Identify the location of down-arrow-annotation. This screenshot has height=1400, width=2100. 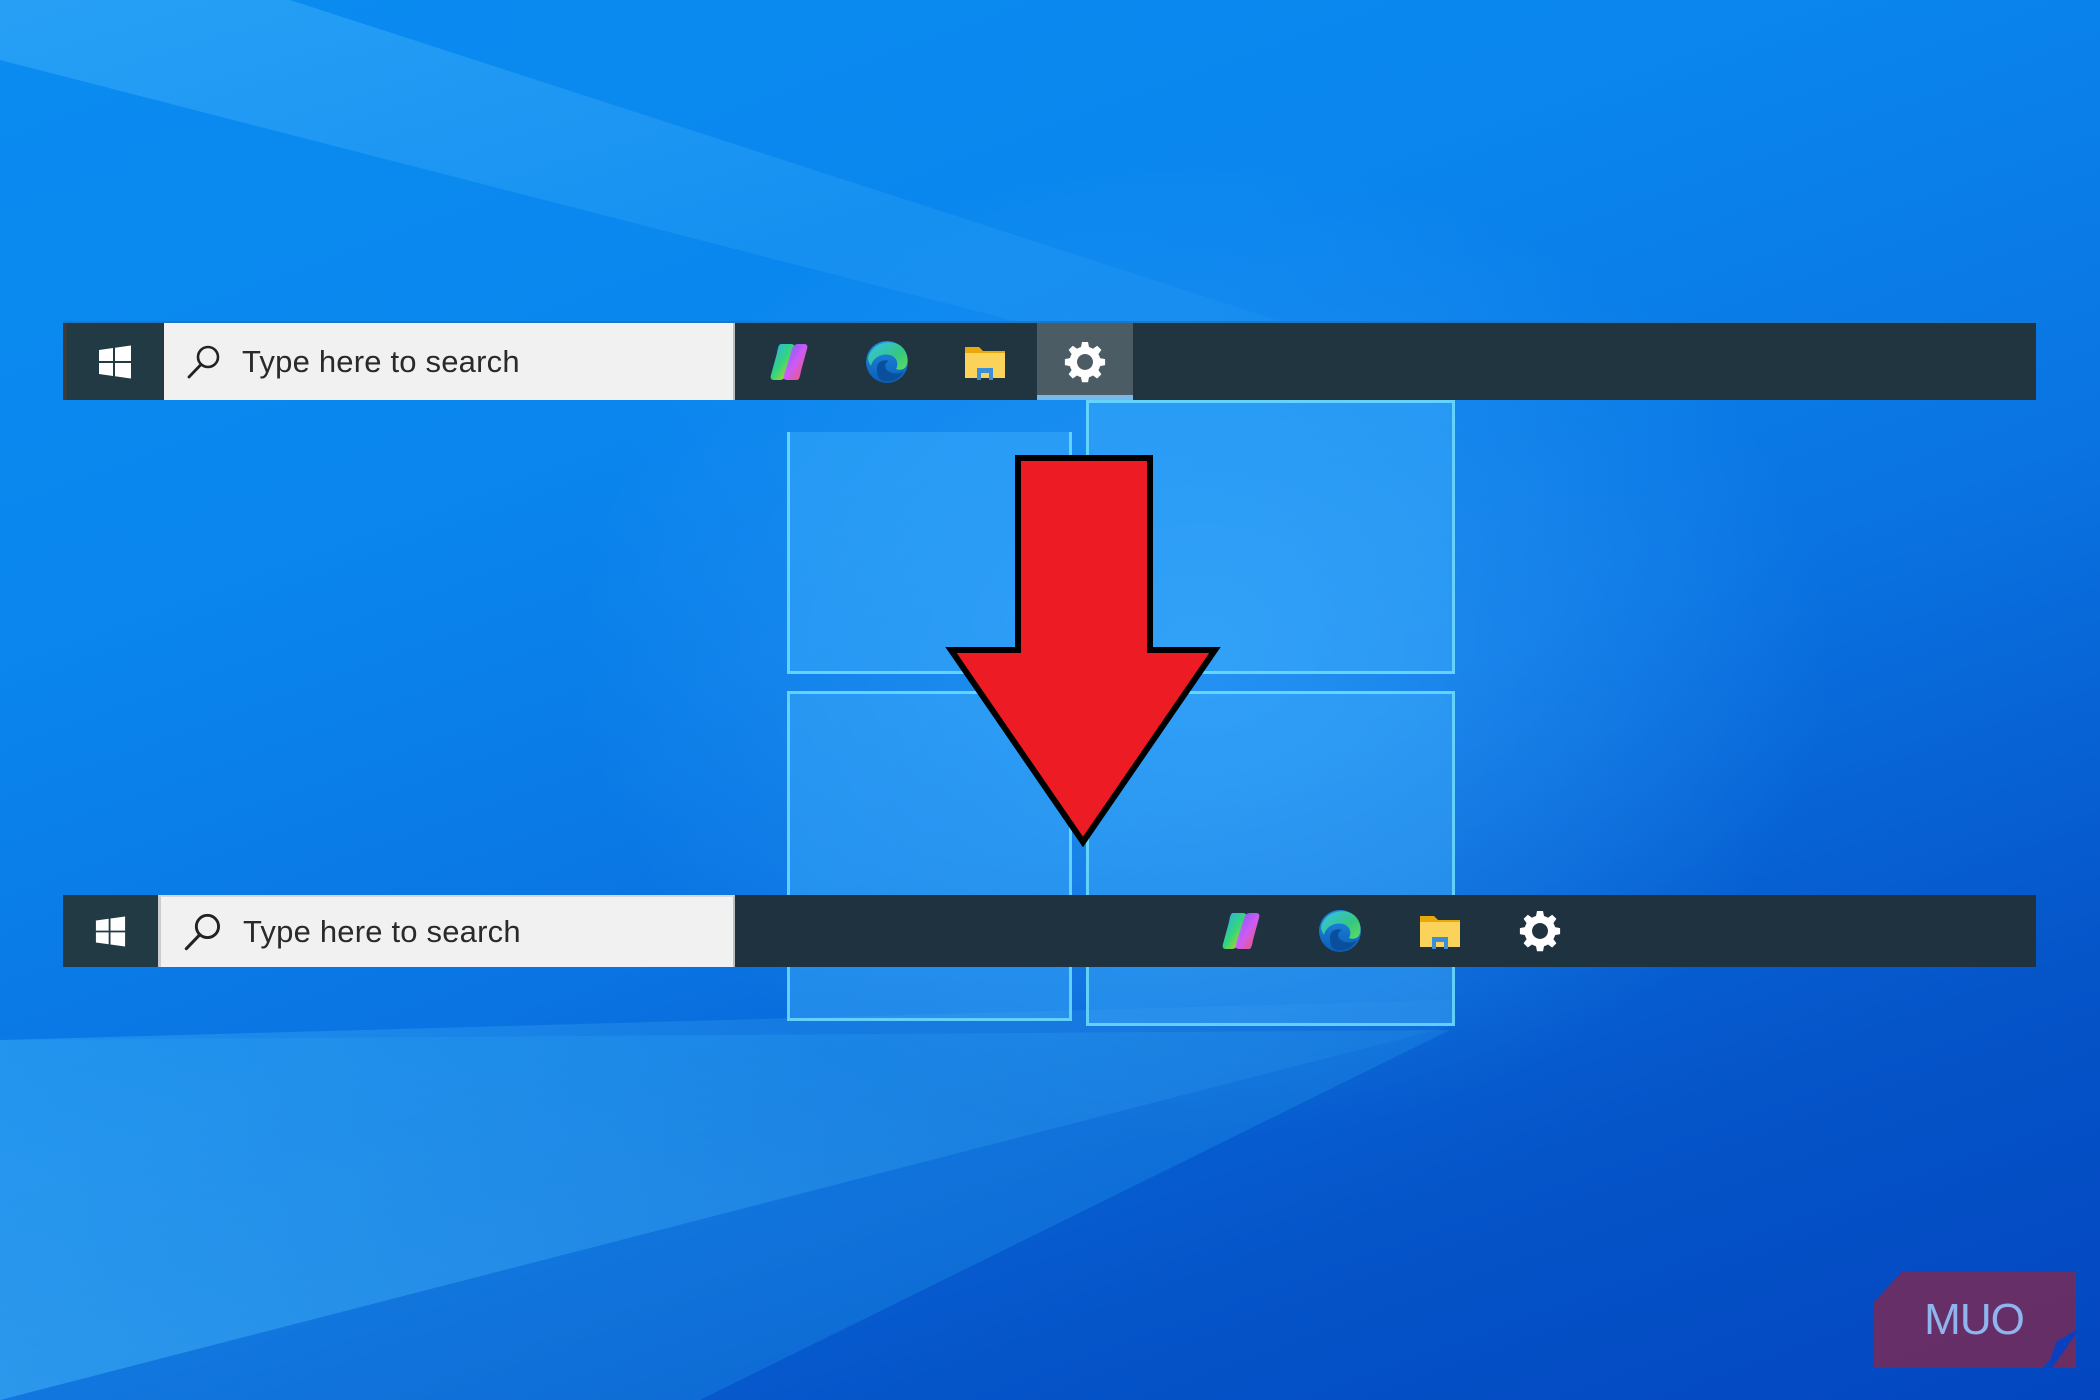
(1083, 651).